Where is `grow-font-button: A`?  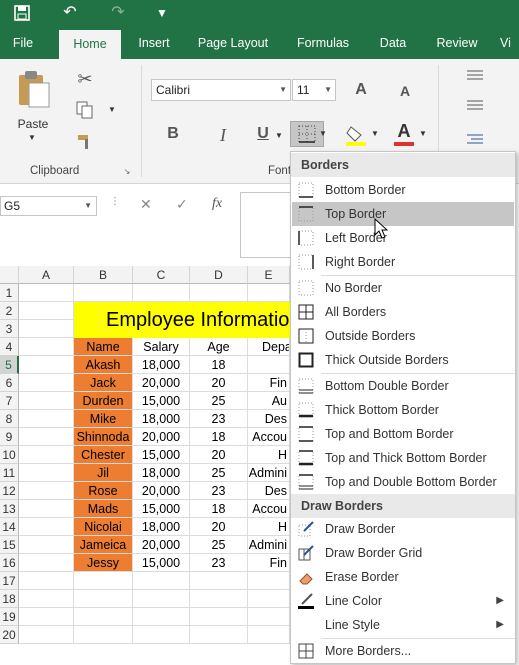 grow-font-button: A is located at coordinates (361, 90).